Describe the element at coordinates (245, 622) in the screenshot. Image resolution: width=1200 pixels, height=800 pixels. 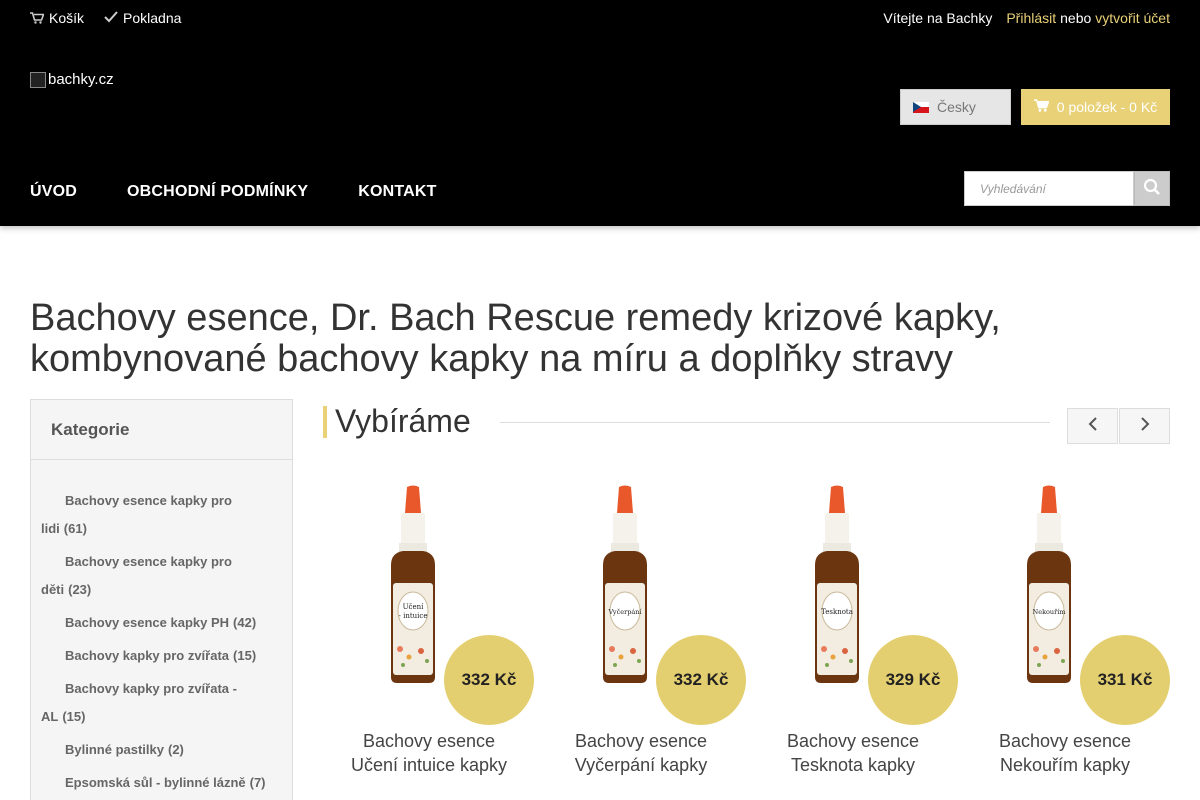
I see `category-count: (42)` at that location.